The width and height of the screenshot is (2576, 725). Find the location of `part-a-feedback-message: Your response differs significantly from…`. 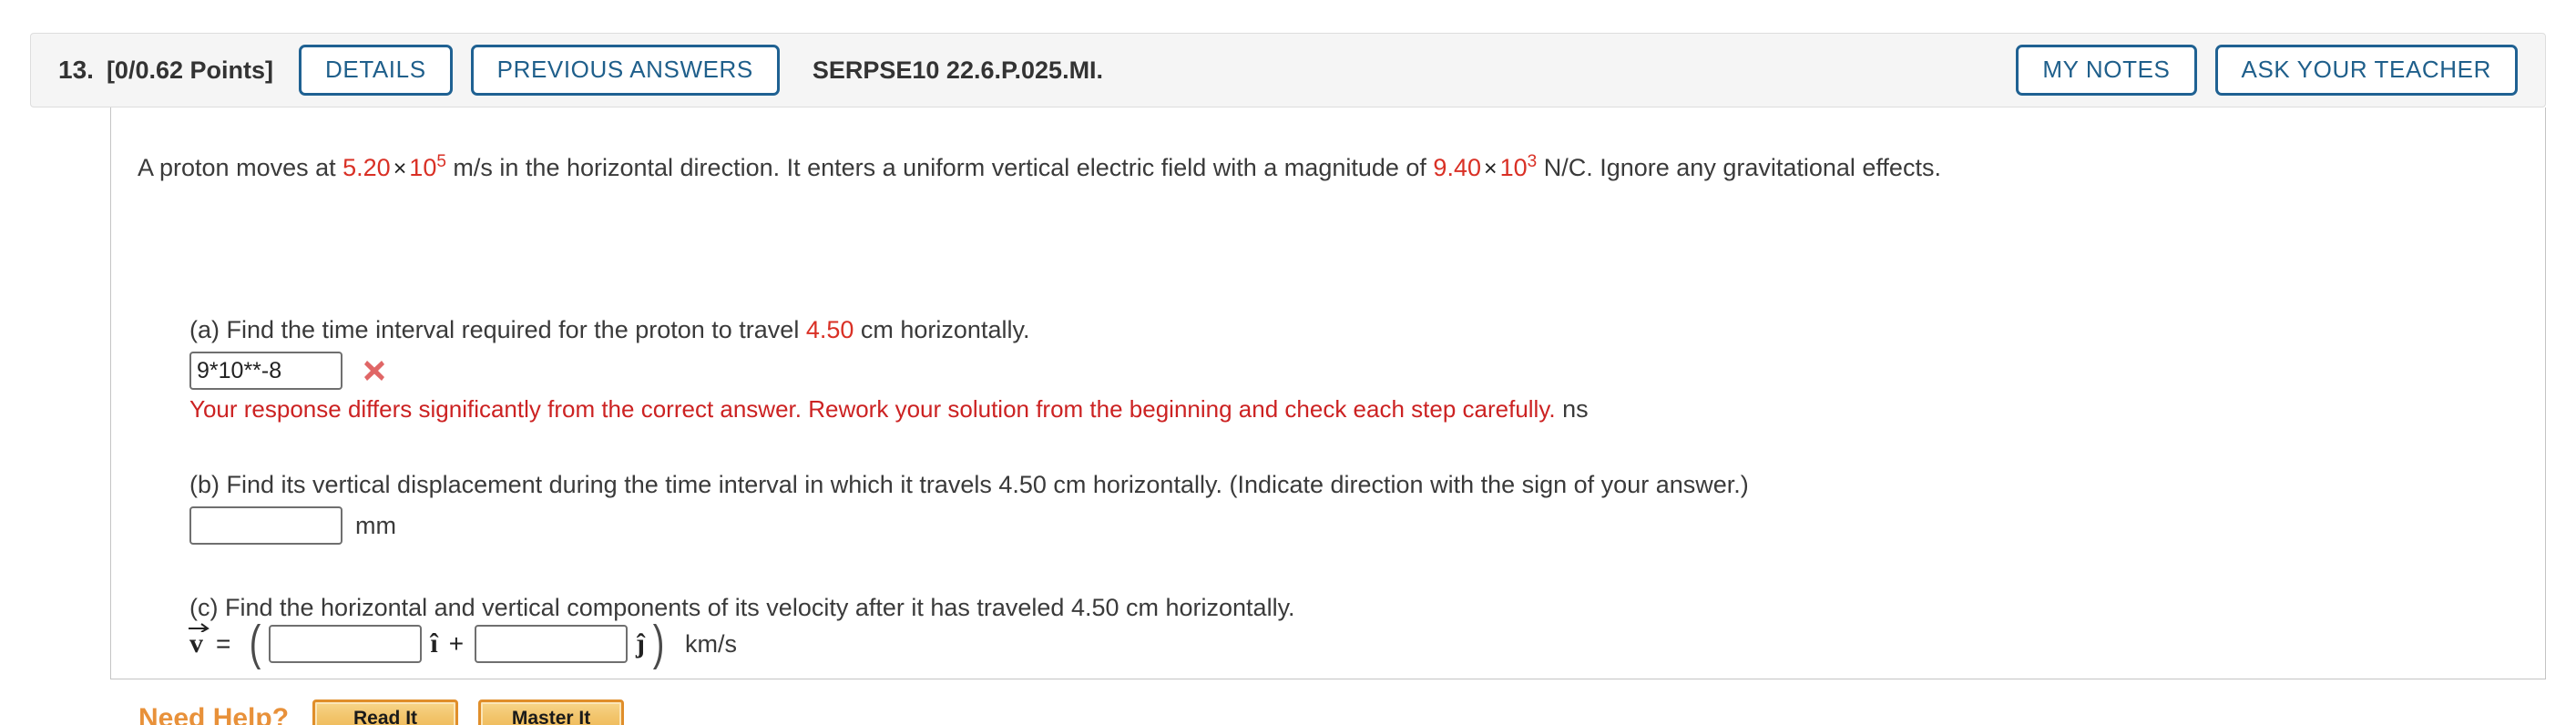

part-a-feedback-message: Your response differs significantly from… is located at coordinates (889, 409).